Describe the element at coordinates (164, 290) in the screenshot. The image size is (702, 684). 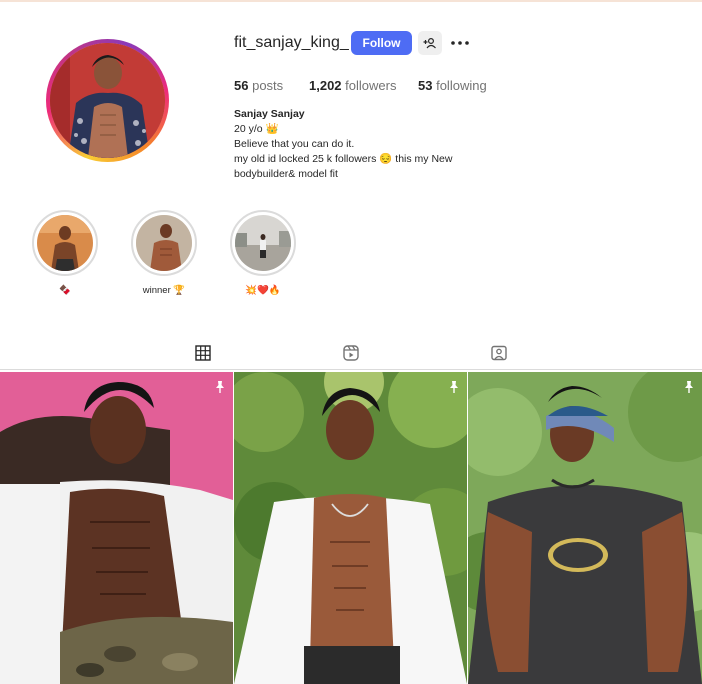
I see `highlight-label: winner 🏆` at that location.